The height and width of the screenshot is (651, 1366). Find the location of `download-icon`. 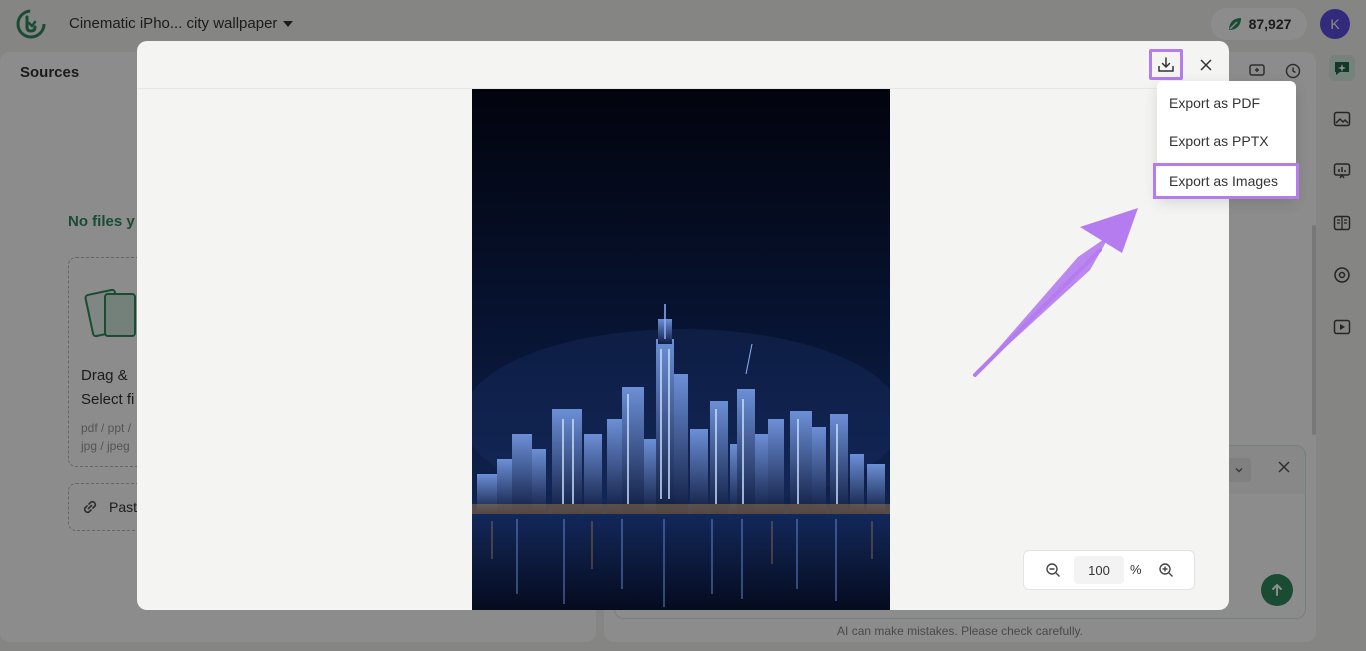

download-icon is located at coordinates (1166, 64).